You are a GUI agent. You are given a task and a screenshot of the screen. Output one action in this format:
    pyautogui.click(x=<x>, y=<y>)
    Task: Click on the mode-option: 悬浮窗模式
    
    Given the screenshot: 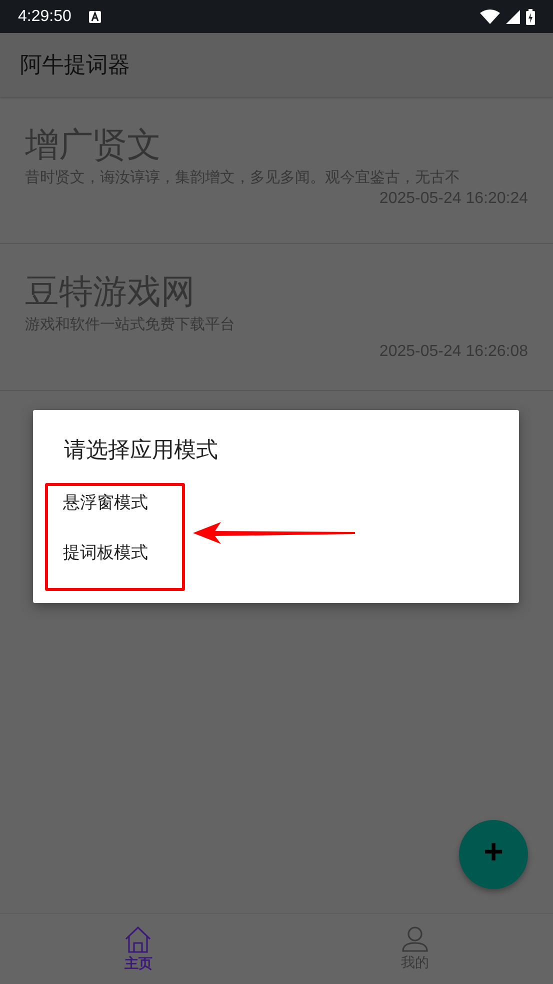 What is the action you would take?
    pyautogui.click(x=105, y=503)
    